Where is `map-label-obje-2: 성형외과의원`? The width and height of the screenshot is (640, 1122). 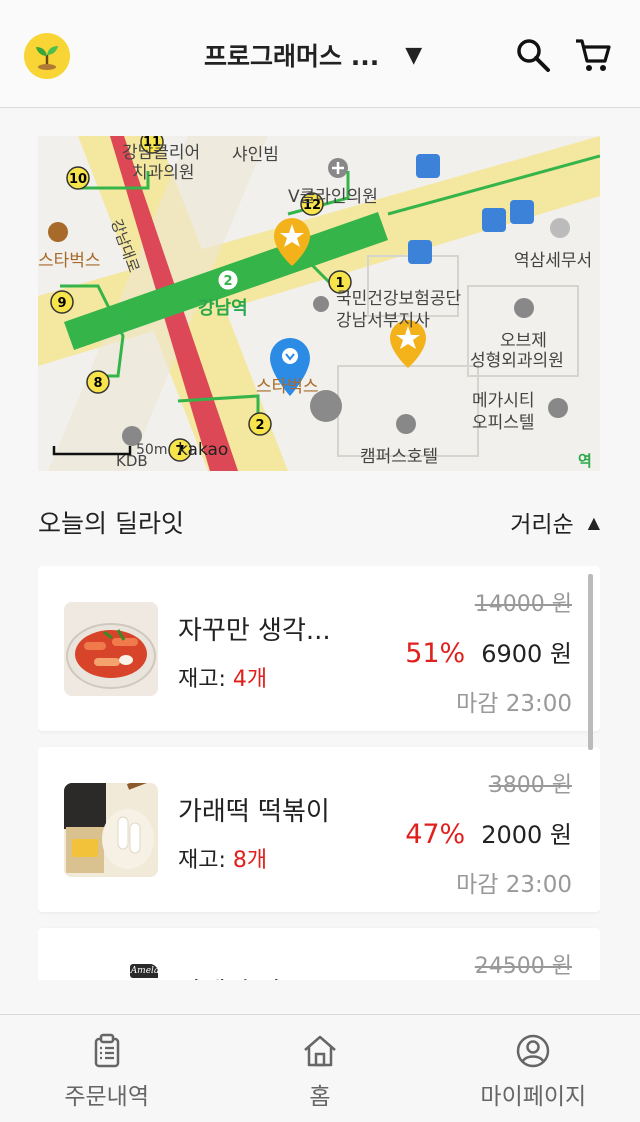
map-label-obje-2: 성형외과의원 is located at coordinates (517, 361).